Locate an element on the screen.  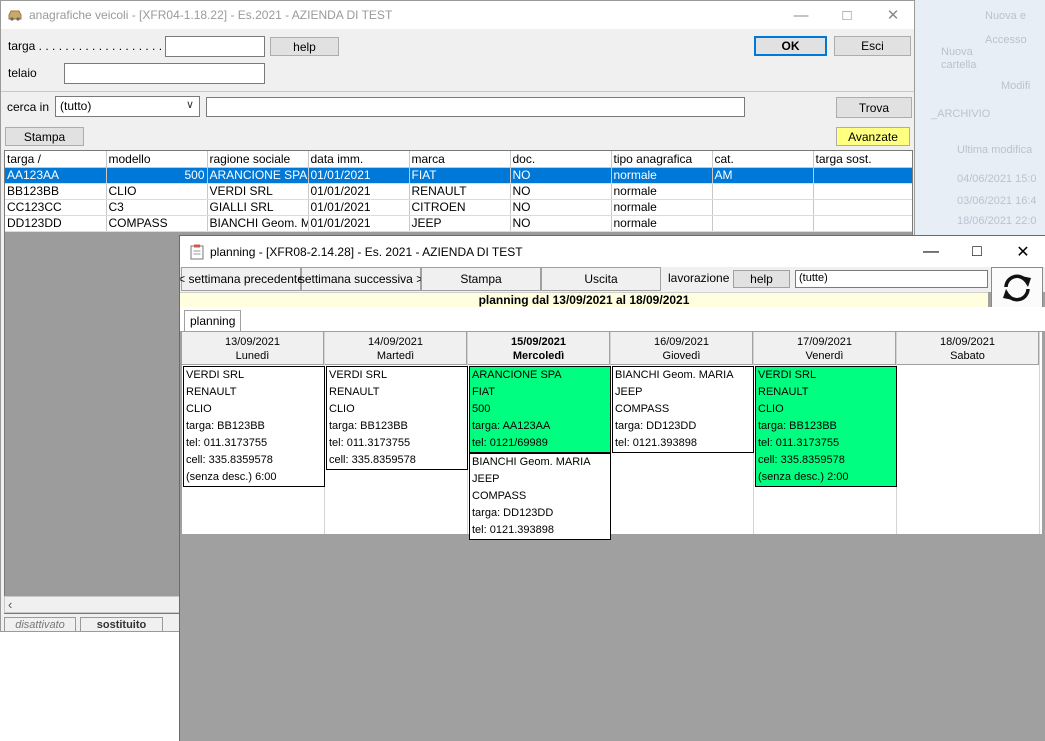
cell-ragione: VERDI SRL is located at coordinates (258, 191).